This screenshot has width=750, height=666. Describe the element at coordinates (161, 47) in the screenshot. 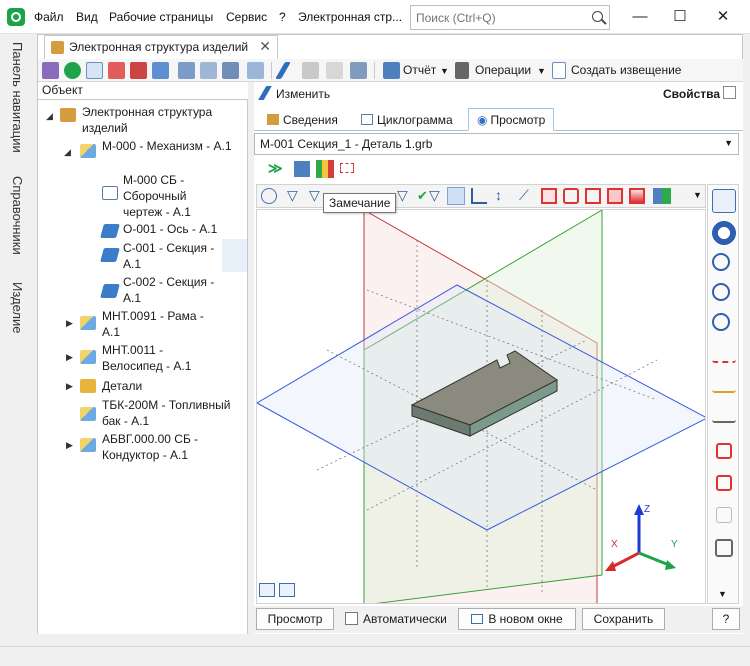

I see `document-tab: Электронная структура изделий ✕` at that location.